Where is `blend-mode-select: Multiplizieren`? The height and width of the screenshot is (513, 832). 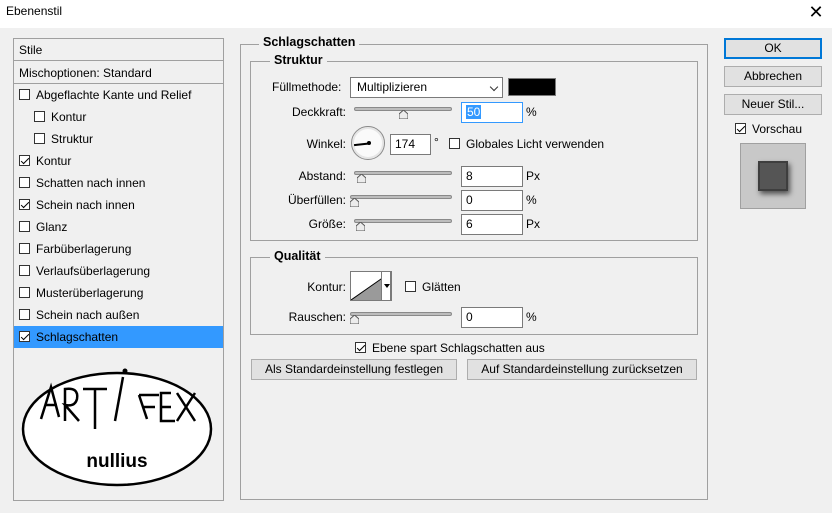
blend-mode-select: Multiplizieren is located at coordinates (426, 87).